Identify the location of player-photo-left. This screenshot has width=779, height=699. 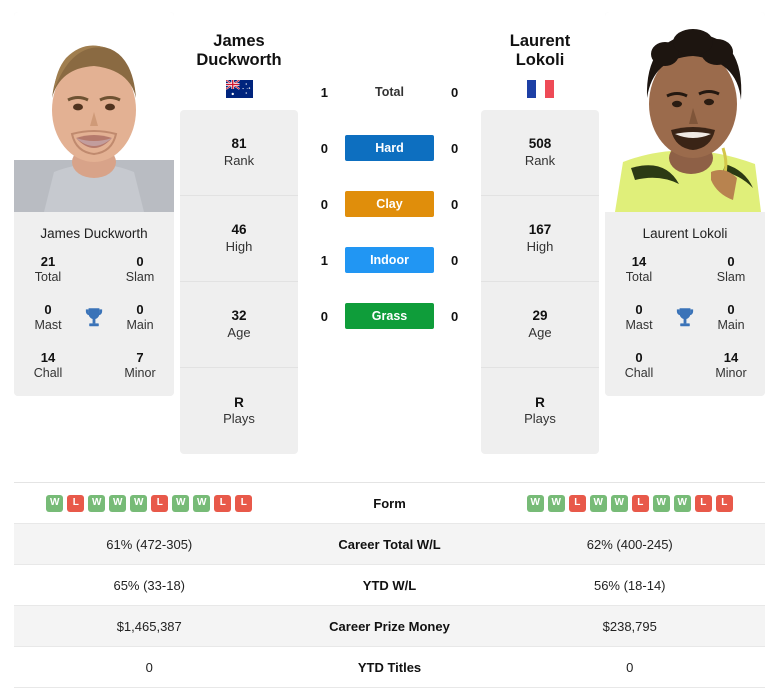
(94, 112).